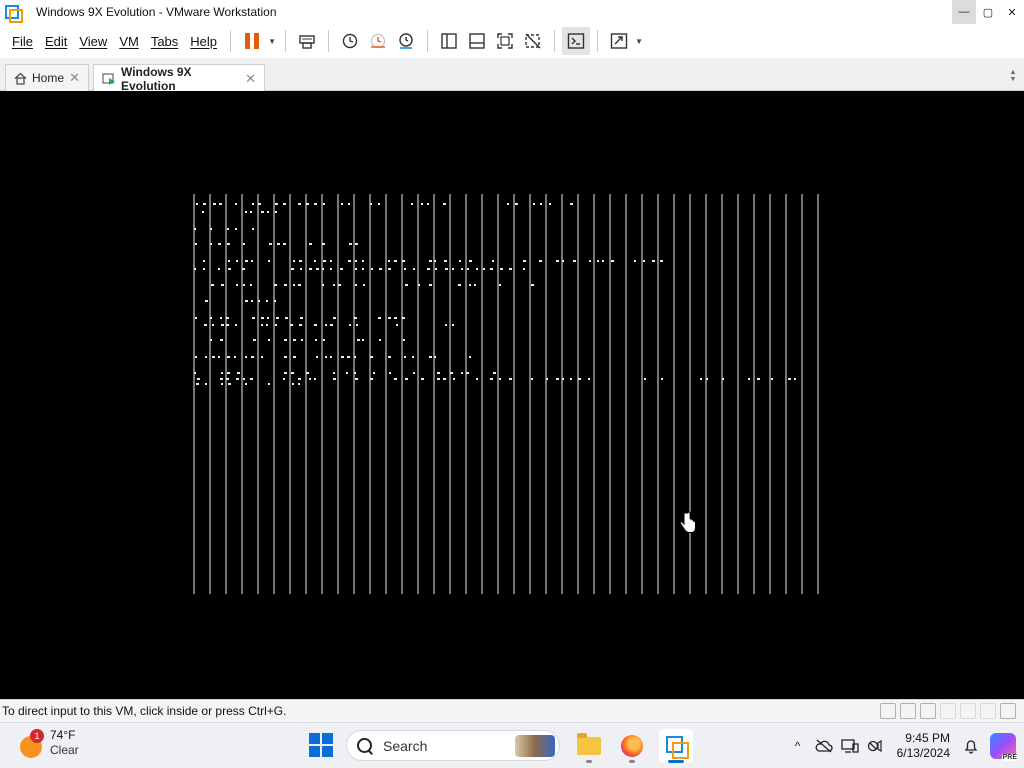 The height and width of the screenshot is (768, 1024). What do you see at coordinates (93, 41) in the screenshot?
I see `menu-view: View` at bounding box center [93, 41].